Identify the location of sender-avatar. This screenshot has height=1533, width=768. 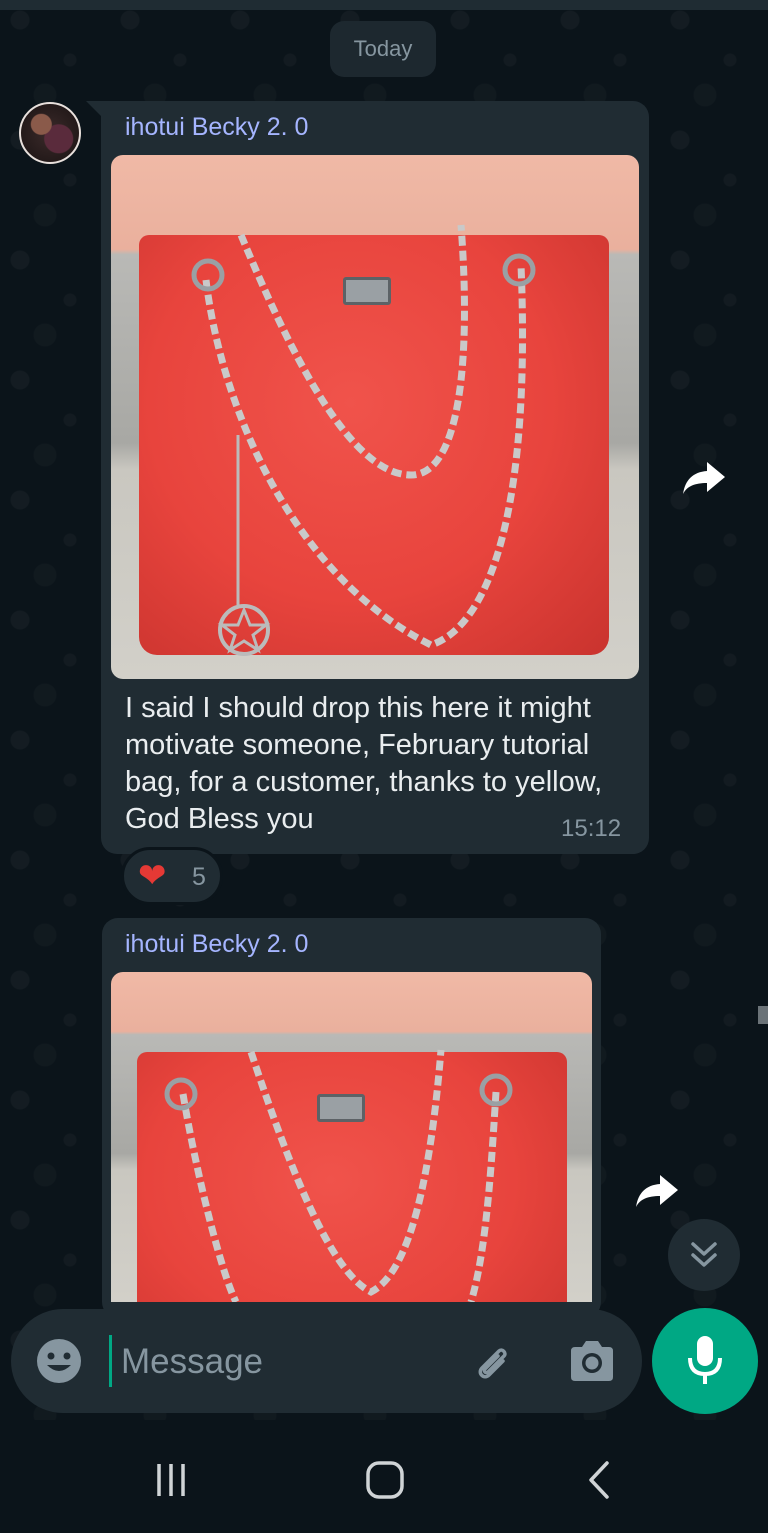
(50, 133).